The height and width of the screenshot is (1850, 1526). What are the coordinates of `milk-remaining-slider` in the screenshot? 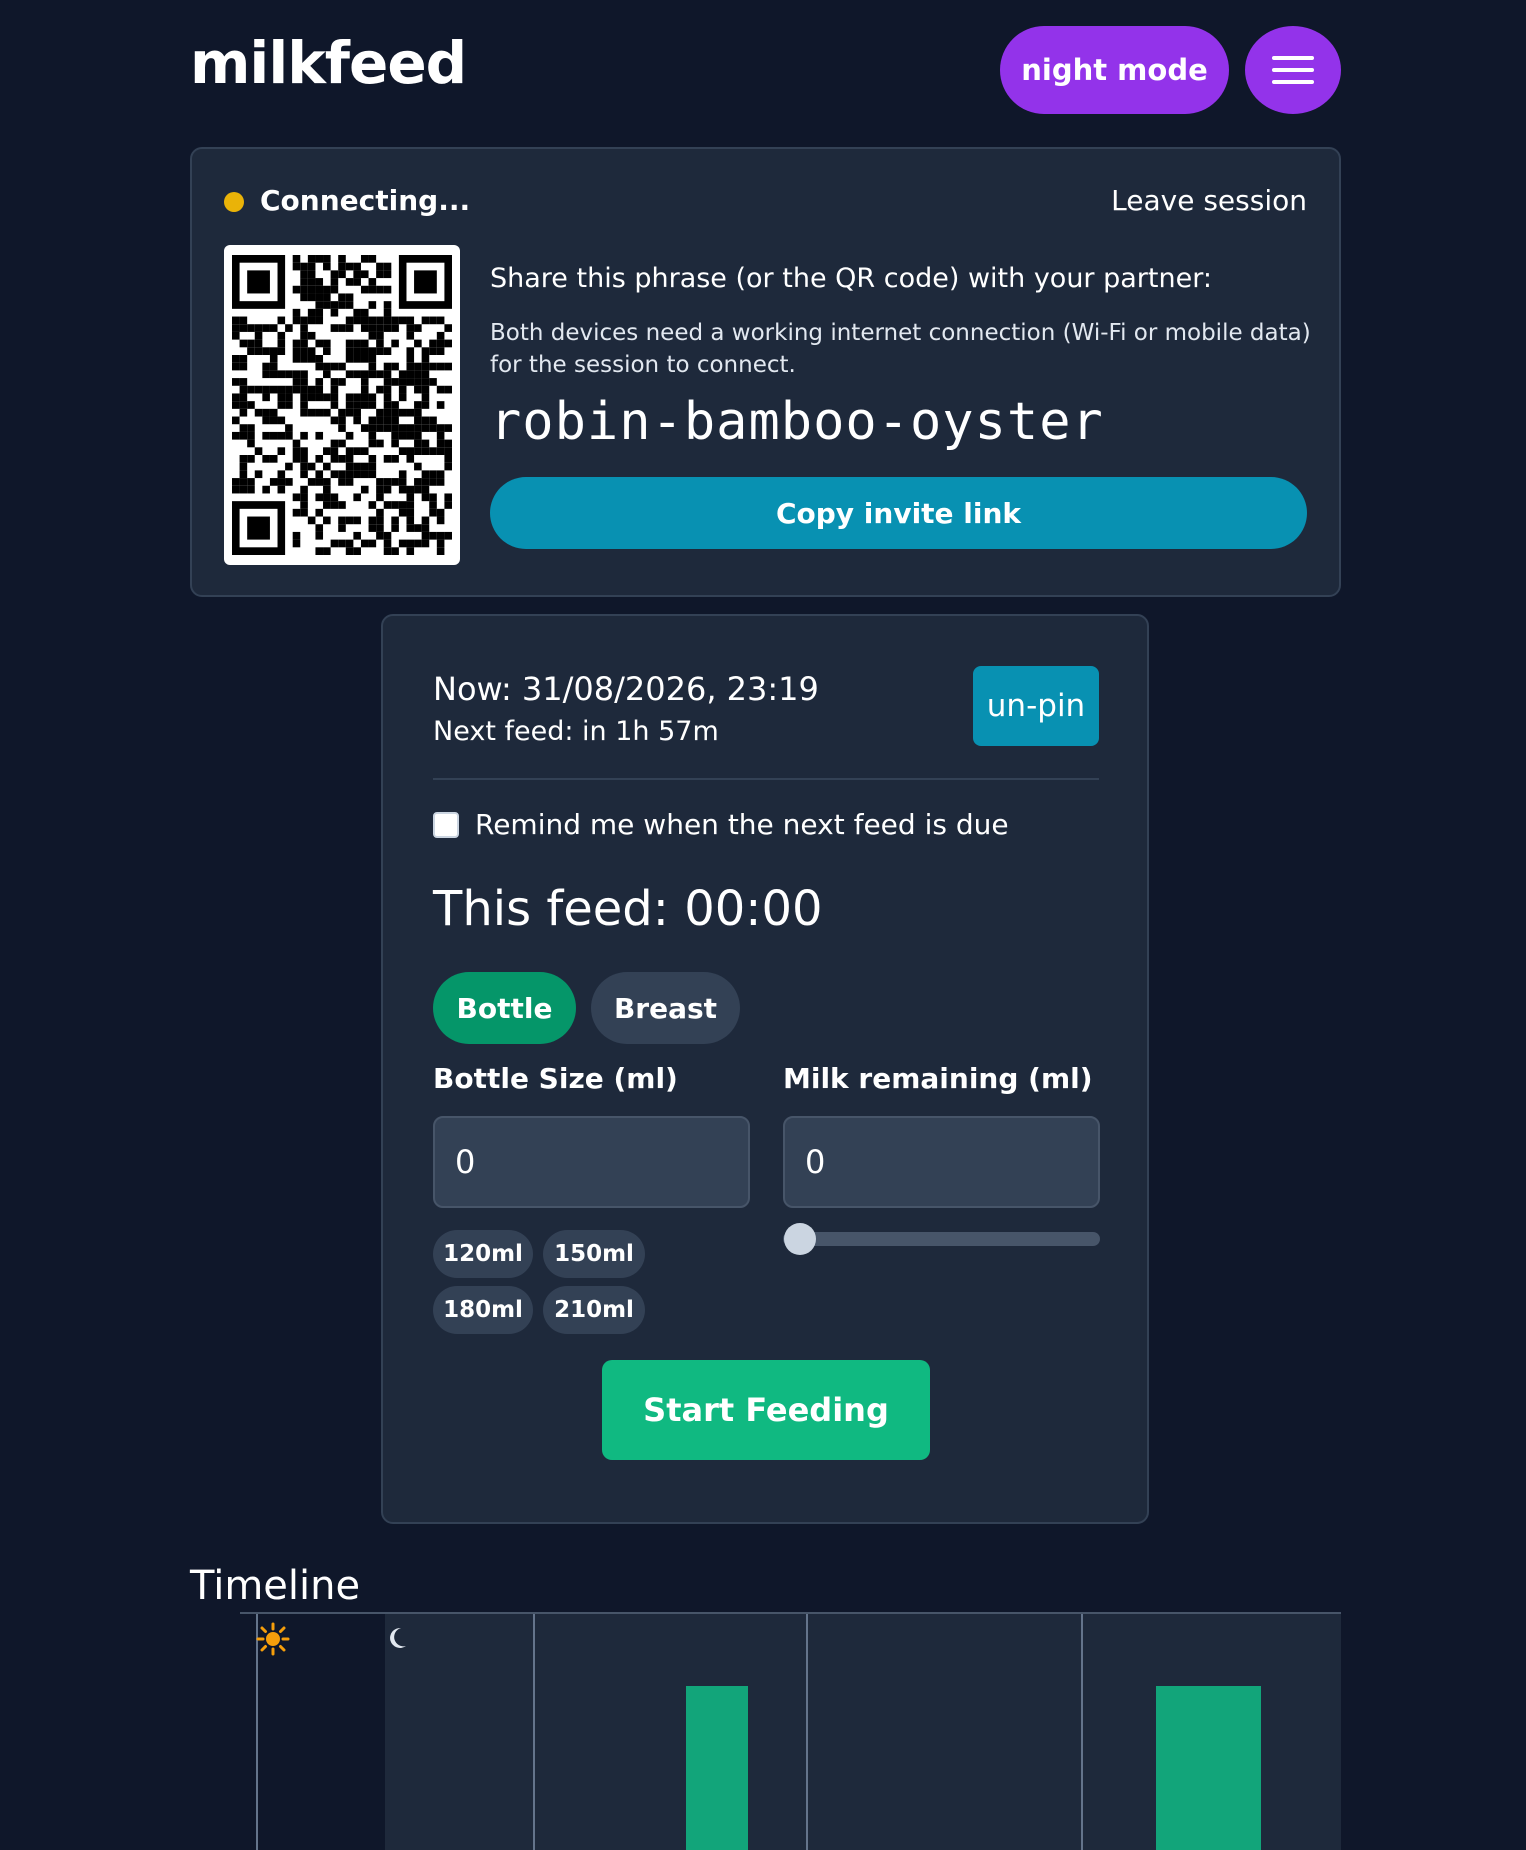 It's located at (941, 1239).